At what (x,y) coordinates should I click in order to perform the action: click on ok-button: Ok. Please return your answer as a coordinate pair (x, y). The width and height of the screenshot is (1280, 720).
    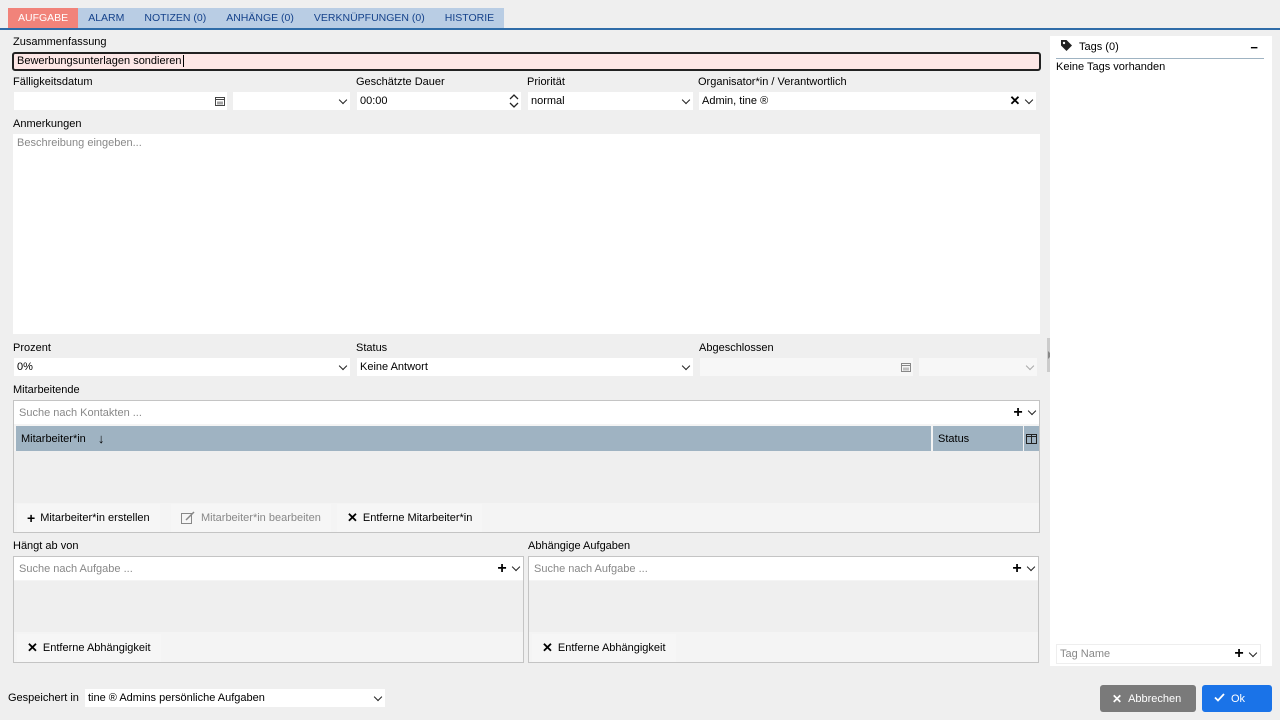
    Looking at the image, I should click on (1237, 698).